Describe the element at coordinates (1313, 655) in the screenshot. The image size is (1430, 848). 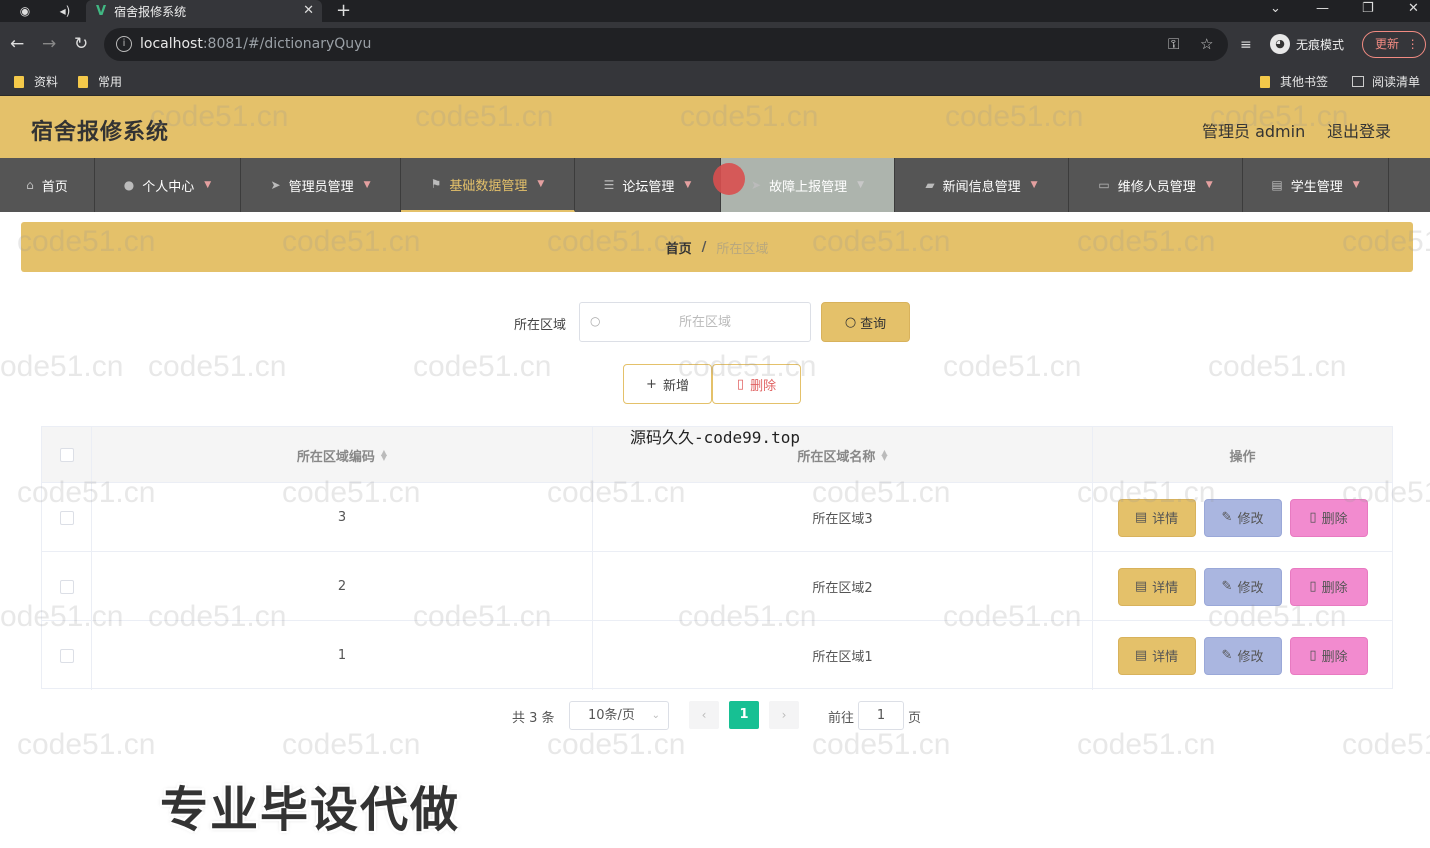
I see `trash-icon: ▯` at that location.